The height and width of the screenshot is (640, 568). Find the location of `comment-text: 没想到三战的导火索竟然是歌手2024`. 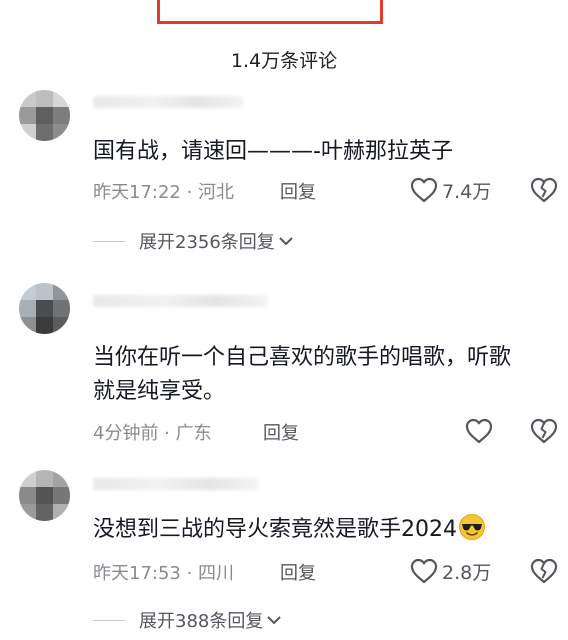

comment-text: 没想到三战的导火索竟然是歌手2024 is located at coordinates (310, 530).